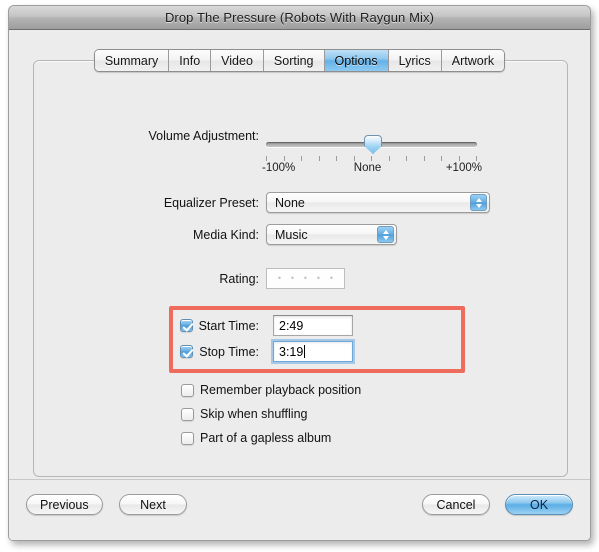 The height and width of the screenshot is (552, 599). I want to click on start-time-value: 2:49, so click(291, 325).